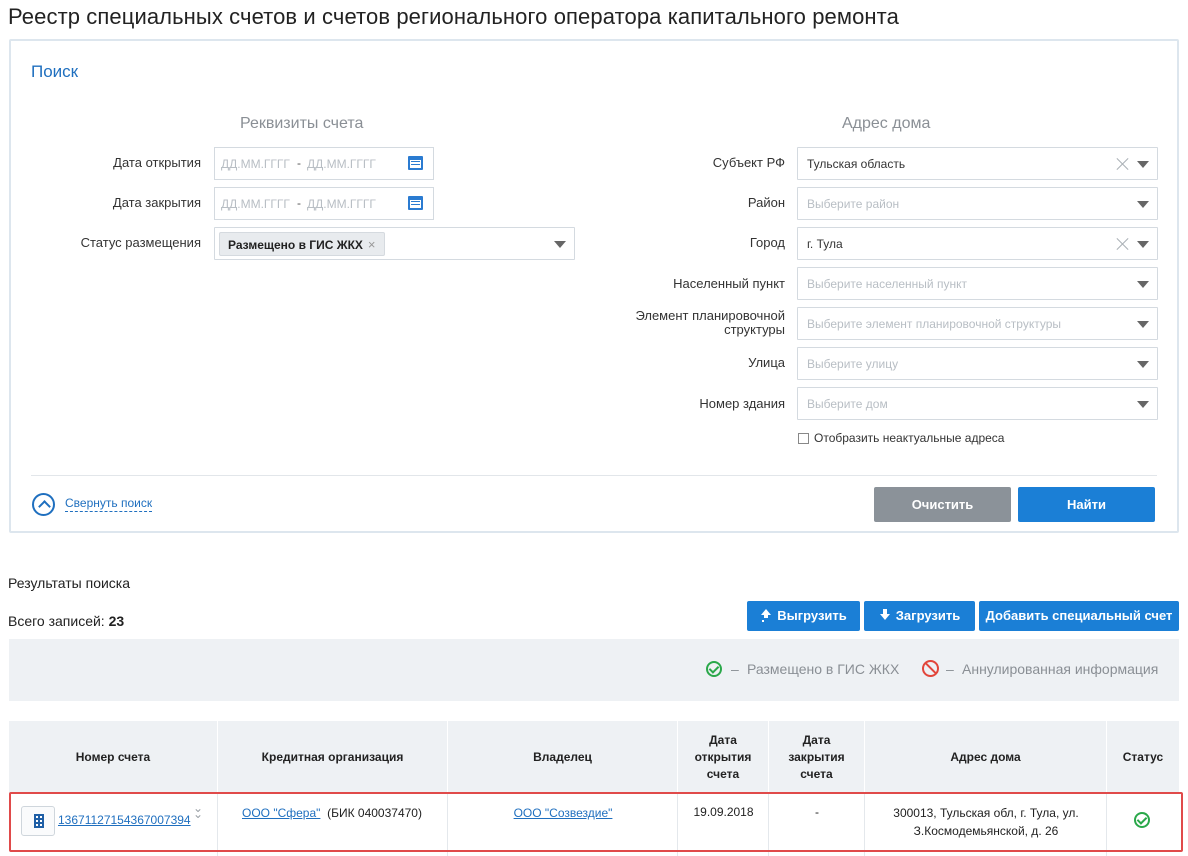 The height and width of the screenshot is (856, 1188). I want to click on show-inactive-label: Отобразить неактуальные адреса, so click(909, 438).